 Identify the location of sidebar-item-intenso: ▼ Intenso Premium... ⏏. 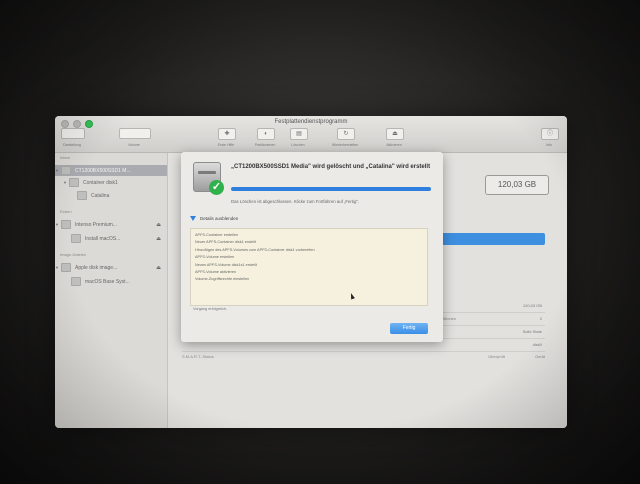
(111, 224).